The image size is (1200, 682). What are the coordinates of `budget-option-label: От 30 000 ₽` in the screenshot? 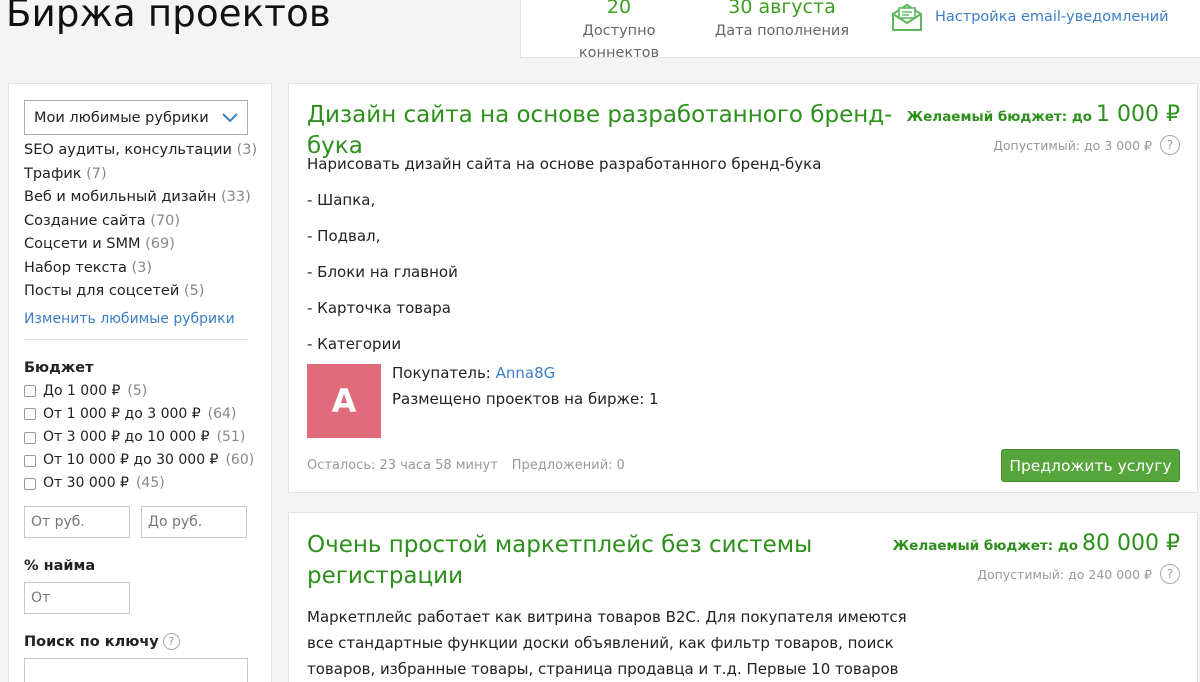 It's located at (86, 483).